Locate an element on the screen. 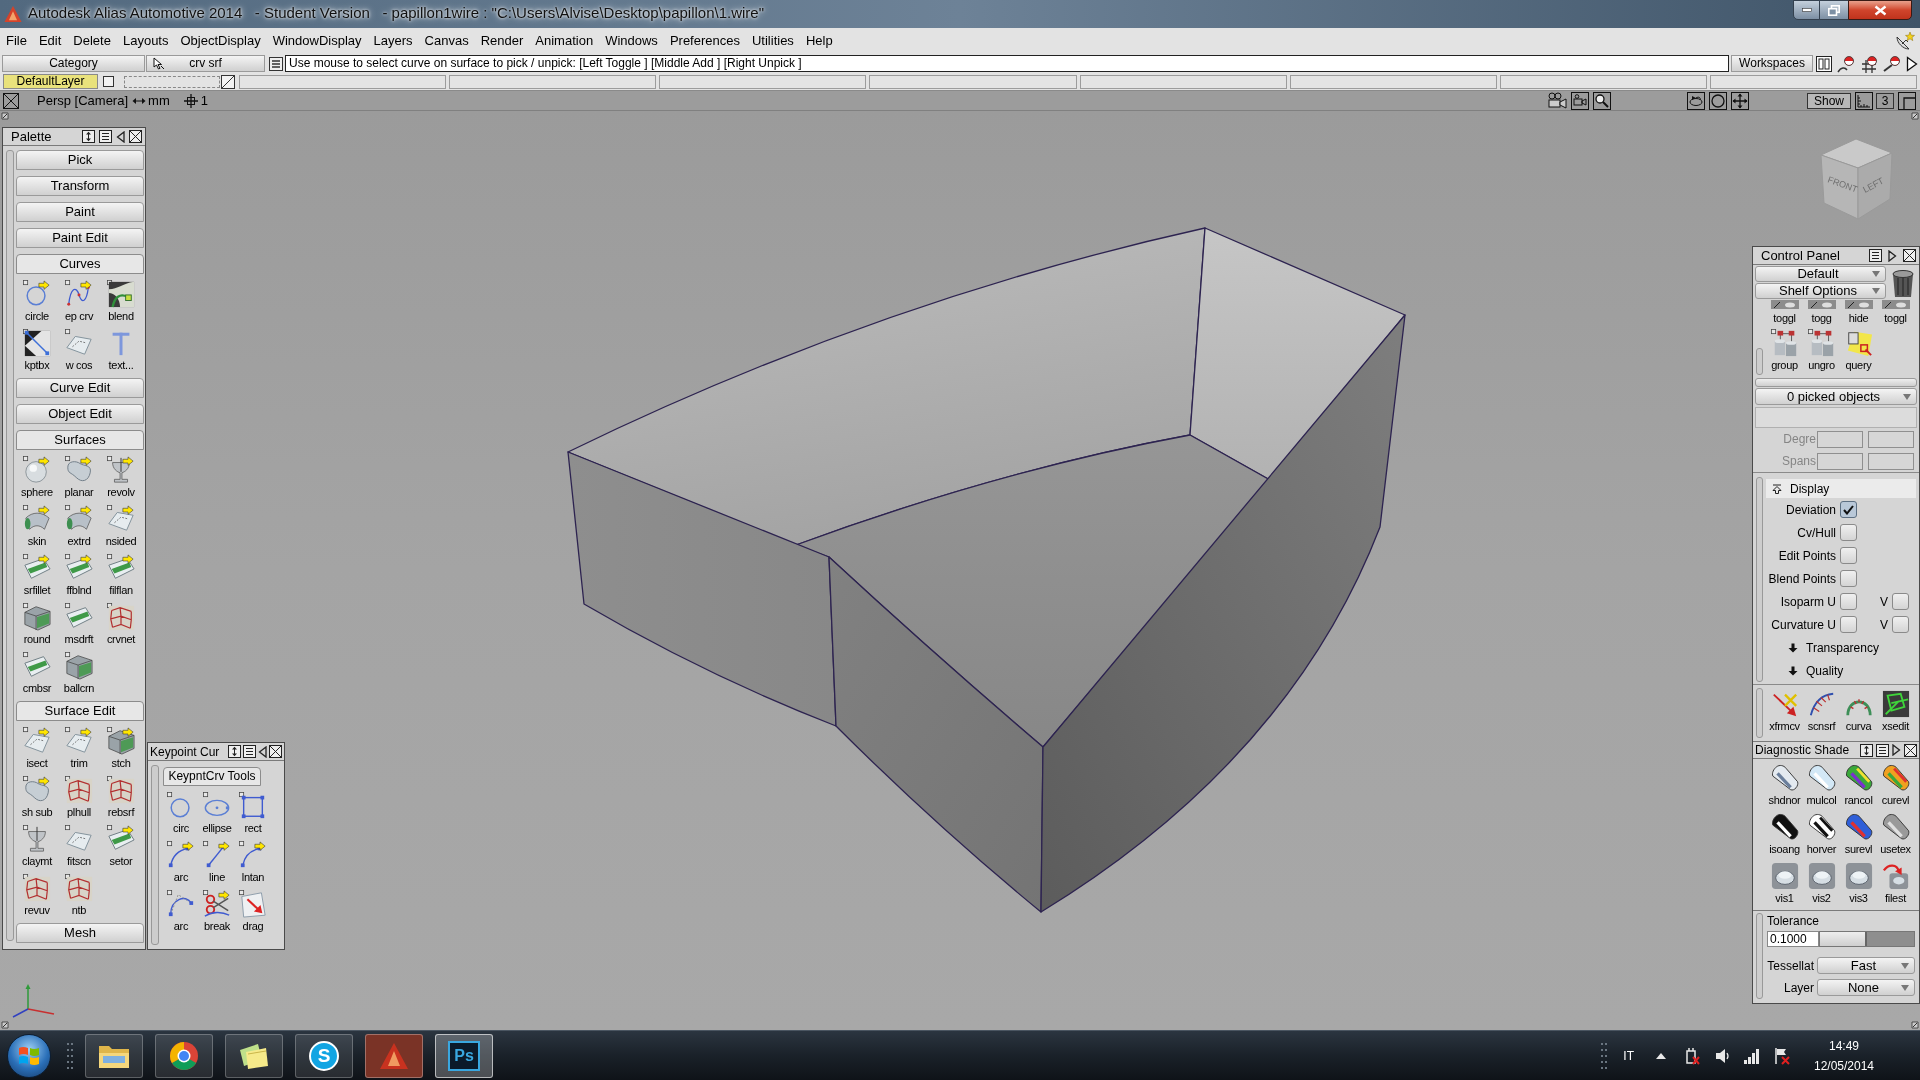  tool-button: usetex is located at coordinates (1895, 834).